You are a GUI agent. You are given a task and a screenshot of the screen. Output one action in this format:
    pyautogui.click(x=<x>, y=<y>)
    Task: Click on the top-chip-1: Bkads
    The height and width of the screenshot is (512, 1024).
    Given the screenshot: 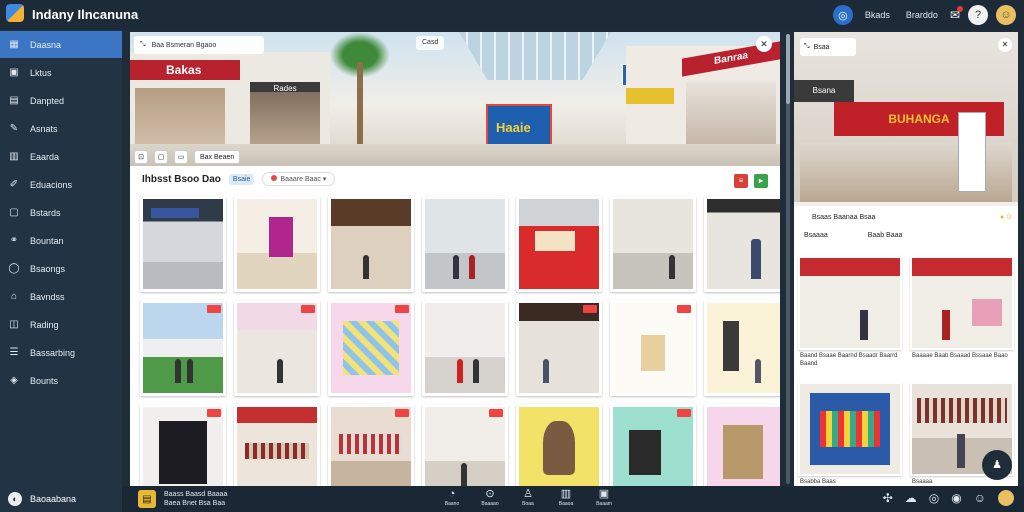 What is the action you would take?
    pyautogui.click(x=877, y=15)
    